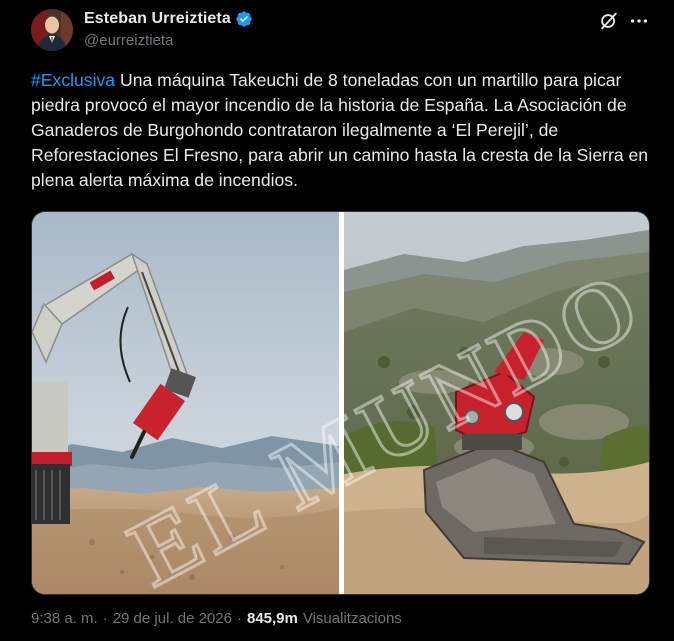  Describe the element at coordinates (73, 80) in the screenshot. I see `hashtag-link: #Exclusiva` at that location.